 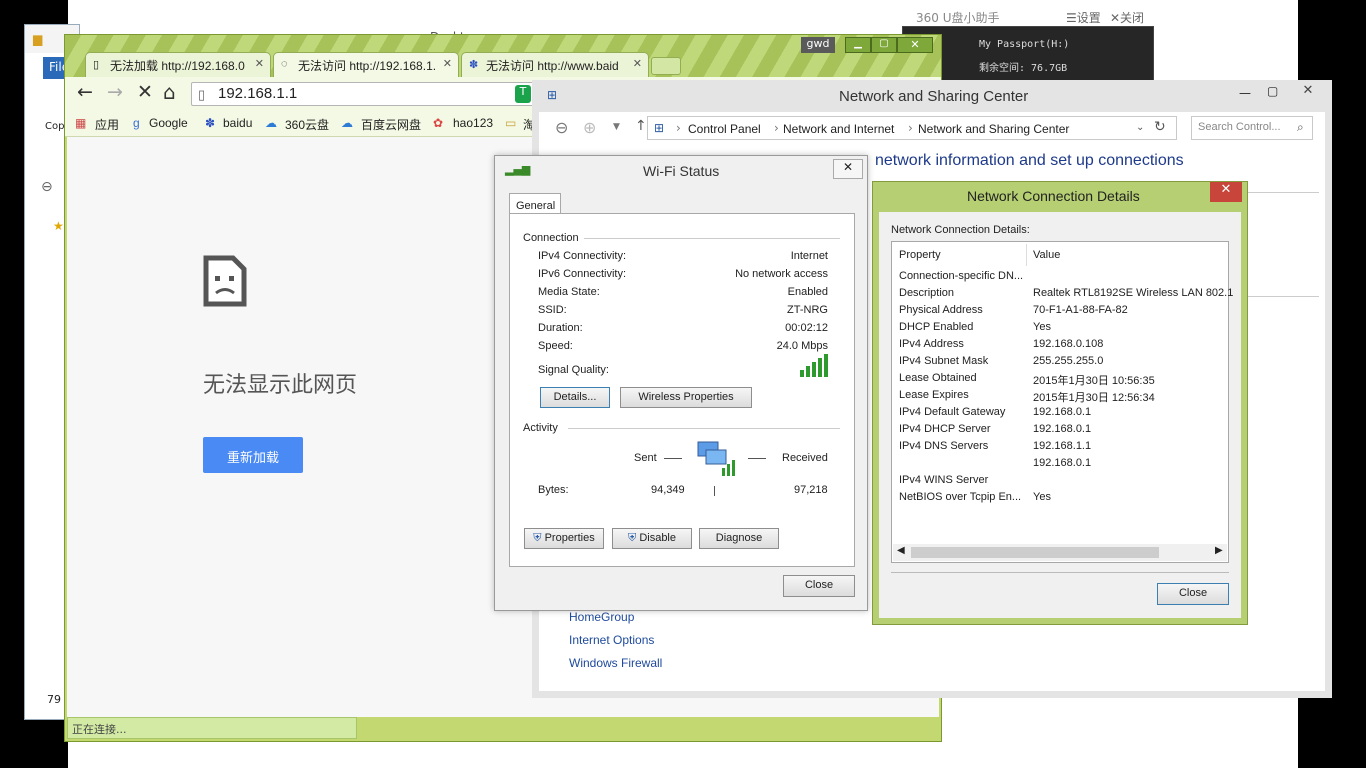 What do you see at coordinates (555, 346) in the screenshot?
I see `field-key: Speed:` at bounding box center [555, 346].